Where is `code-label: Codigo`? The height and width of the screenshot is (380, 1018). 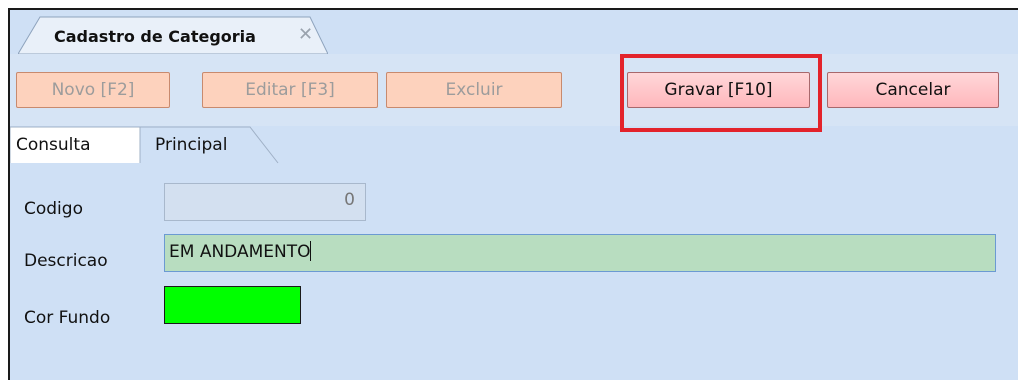
code-label: Codigo is located at coordinates (53, 209).